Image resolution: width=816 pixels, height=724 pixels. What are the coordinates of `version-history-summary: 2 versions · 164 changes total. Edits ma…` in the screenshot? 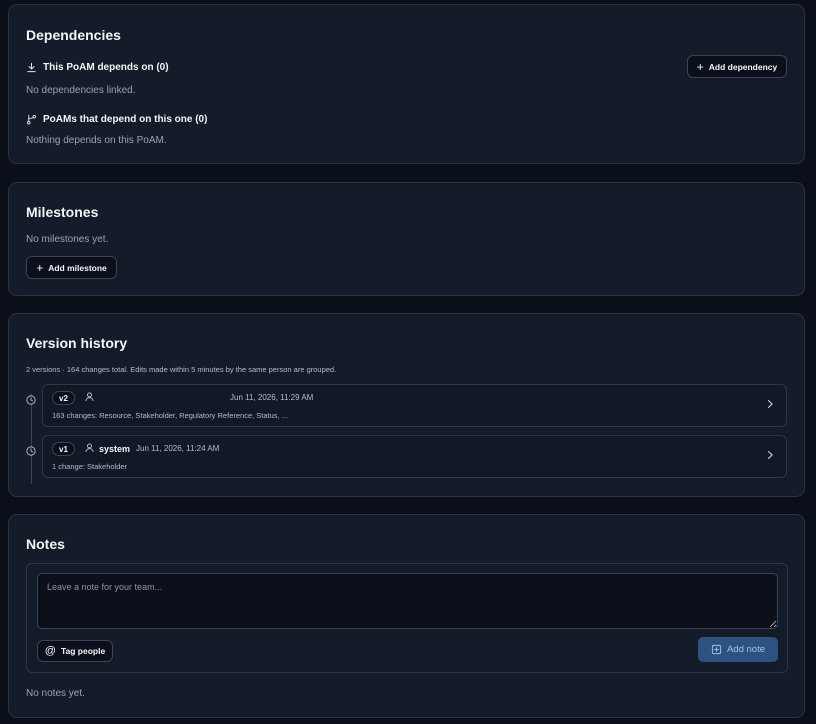 It's located at (181, 369).